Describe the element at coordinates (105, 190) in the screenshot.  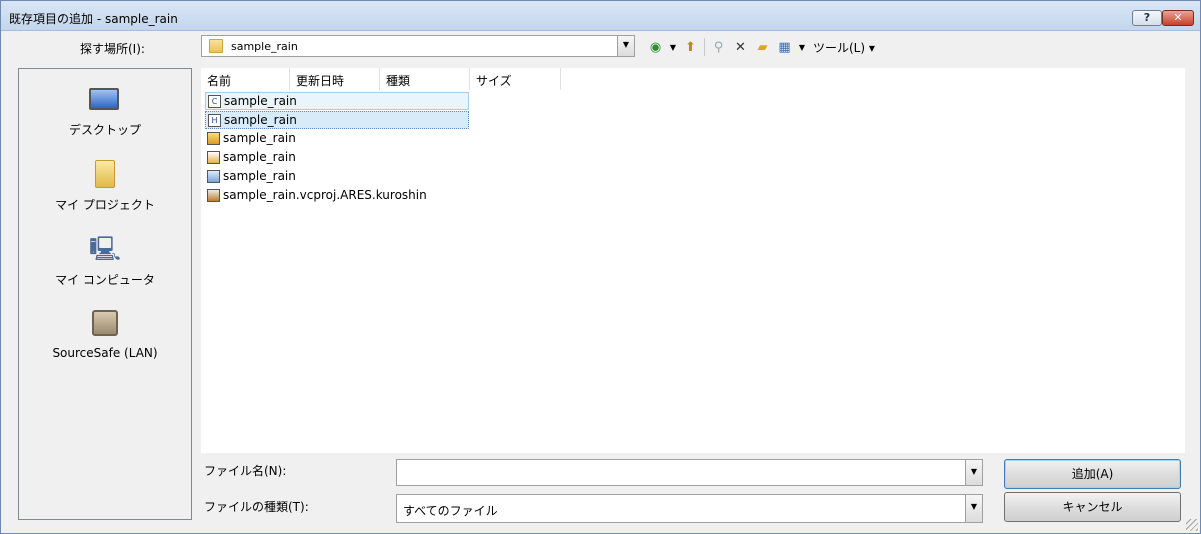
I see `place-my-projects: マイ プロジェクト` at that location.